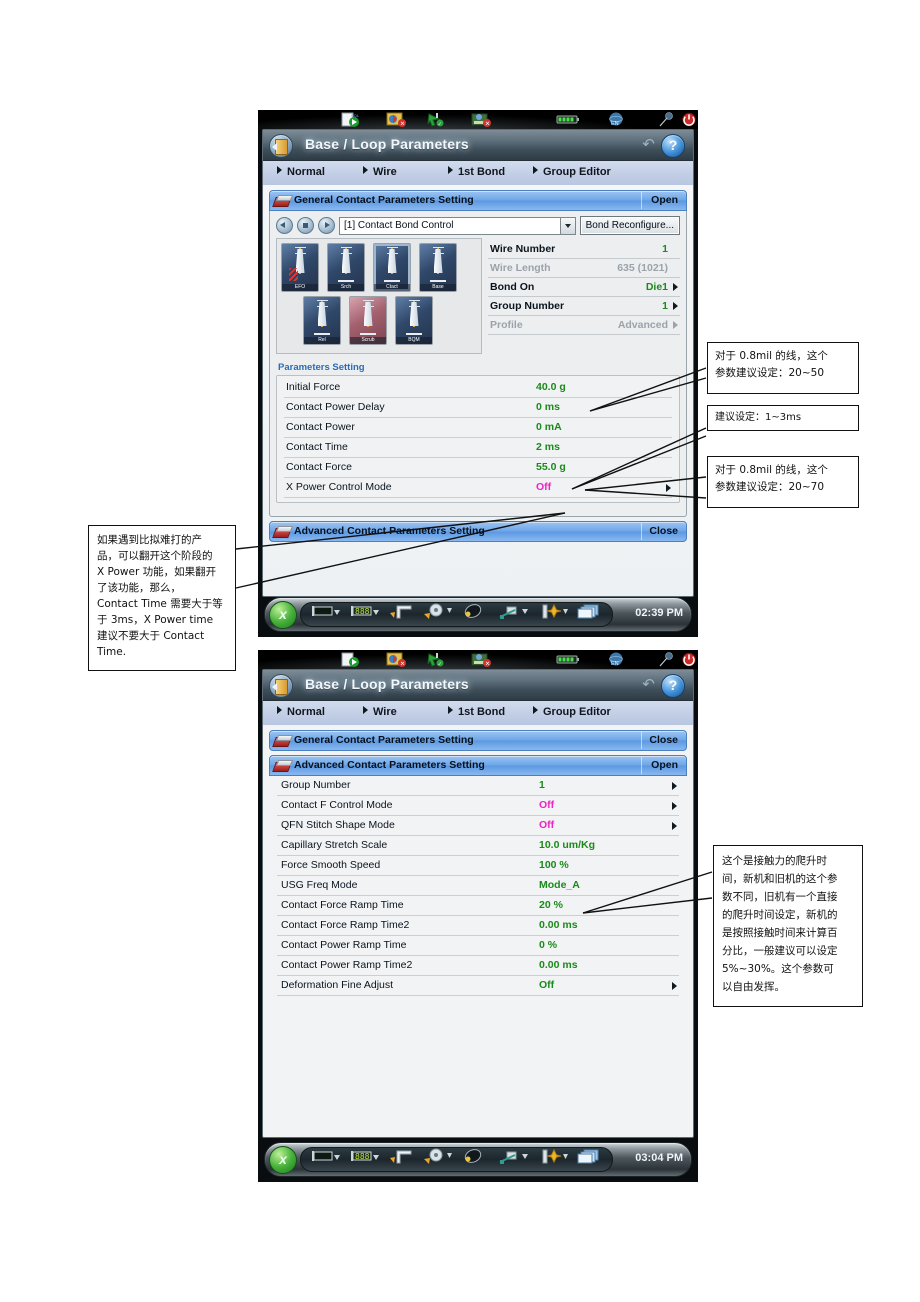 Image resolution: width=920 pixels, height=1302 pixels. Describe the element at coordinates (478, 448) in the screenshot. I see `param-row-contact-time: Contact Time 2 ms` at that location.